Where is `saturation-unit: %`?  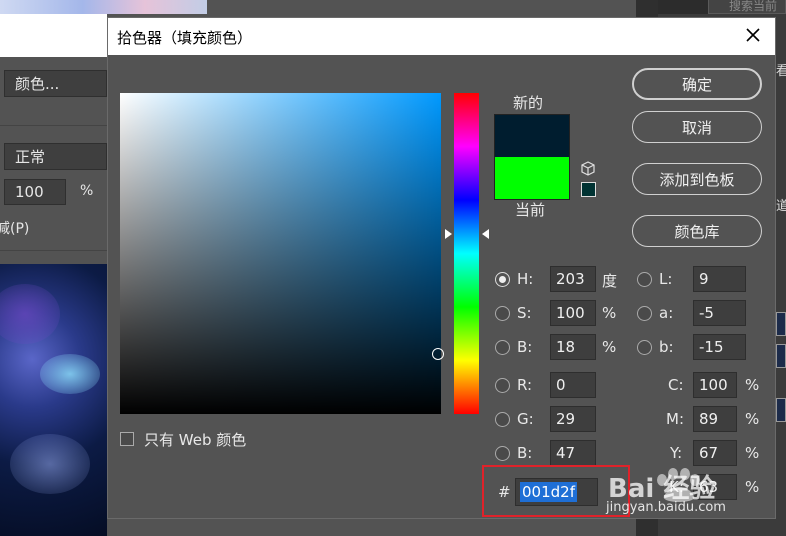
saturation-unit: % is located at coordinates (609, 313).